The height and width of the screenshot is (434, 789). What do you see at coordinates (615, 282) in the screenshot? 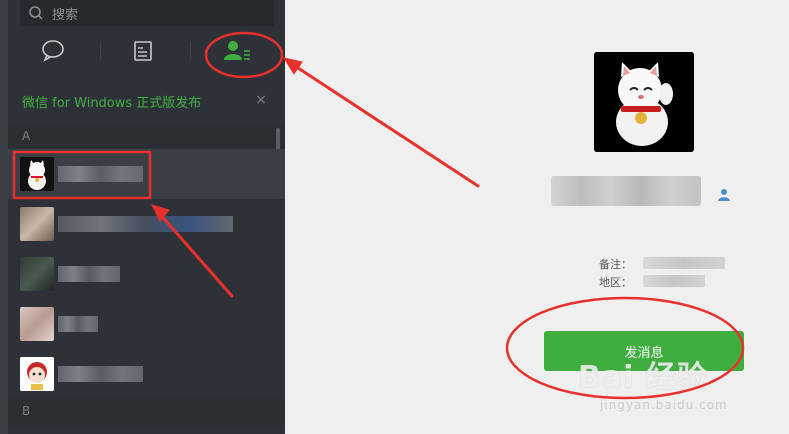
I see `region-label: 地区：` at bounding box center [615, 282].